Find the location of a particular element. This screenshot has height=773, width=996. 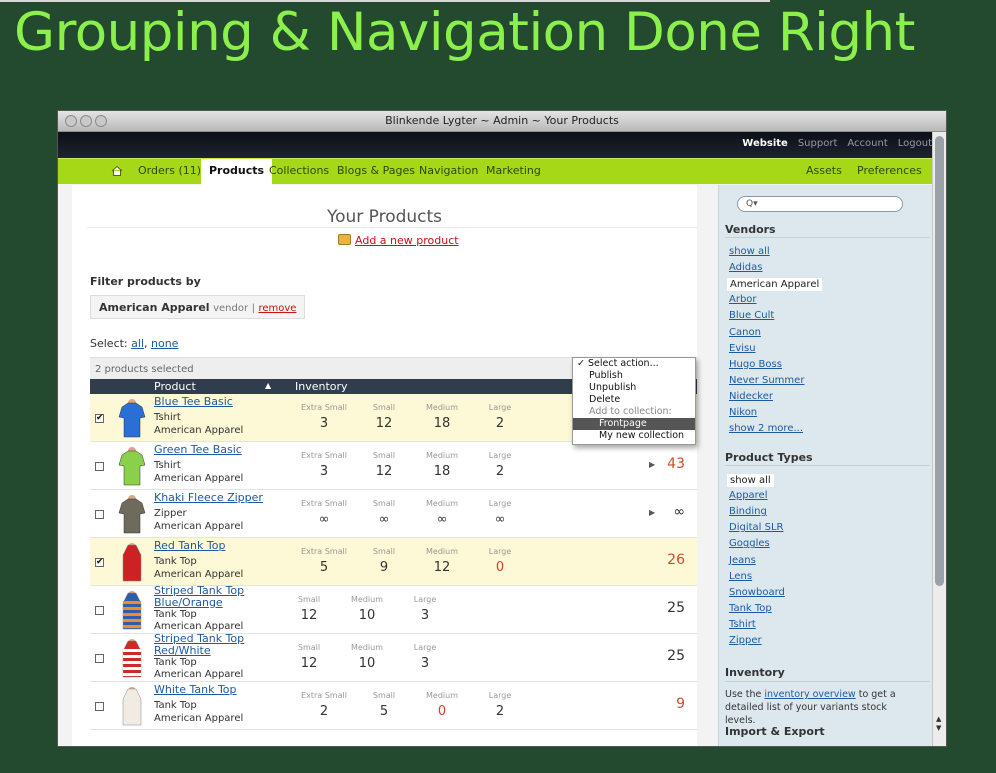

stock-total: 43 is located at coordinates (676, 464).